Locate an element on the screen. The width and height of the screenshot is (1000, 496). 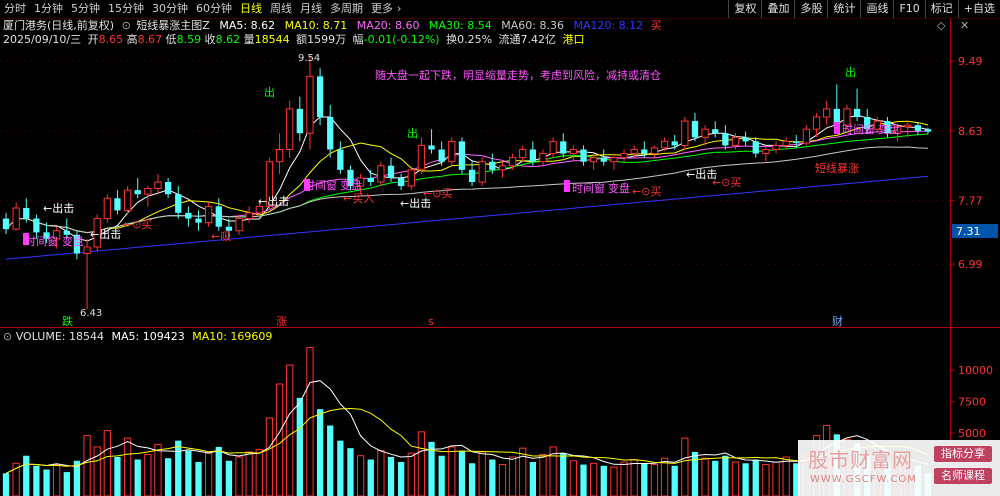
short-surge-label: 短线暴涨 is located at coordinates (837, 168).